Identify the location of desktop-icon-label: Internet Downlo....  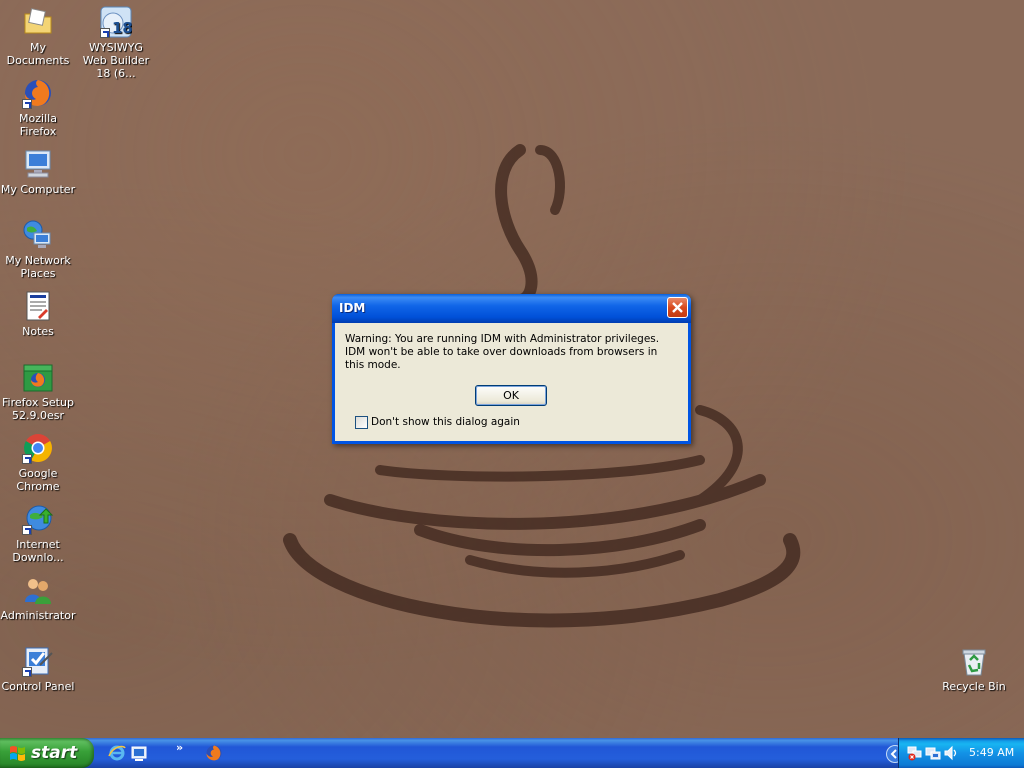
(38, 551).